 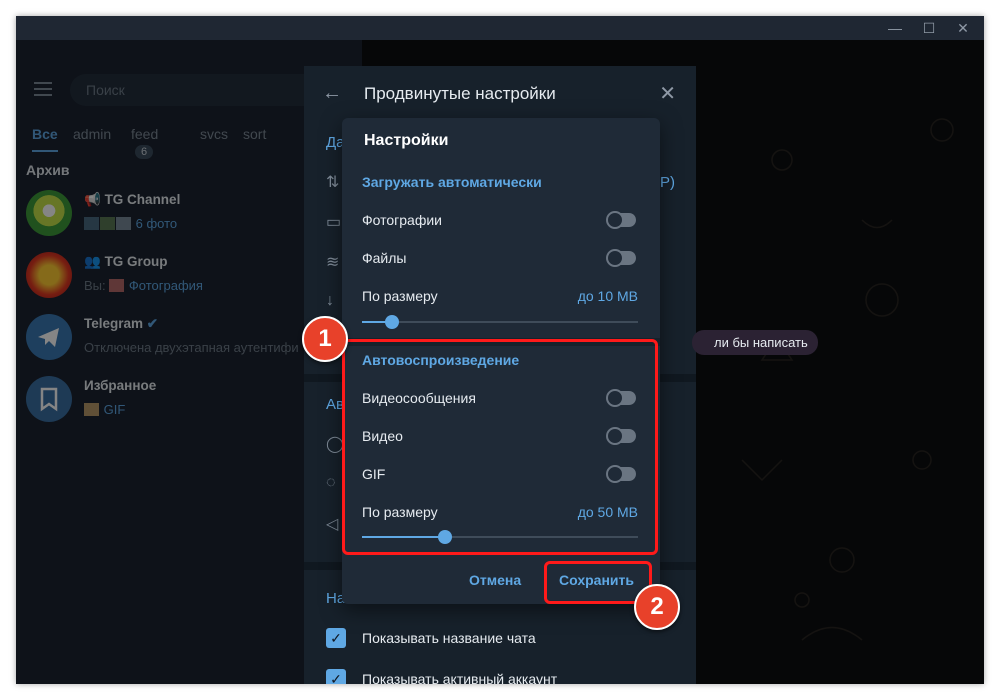 What do you see at coordinates (402, 220) in the screenshot?
I see `photos-label: Фотографии` at bounding box center [402, 220].